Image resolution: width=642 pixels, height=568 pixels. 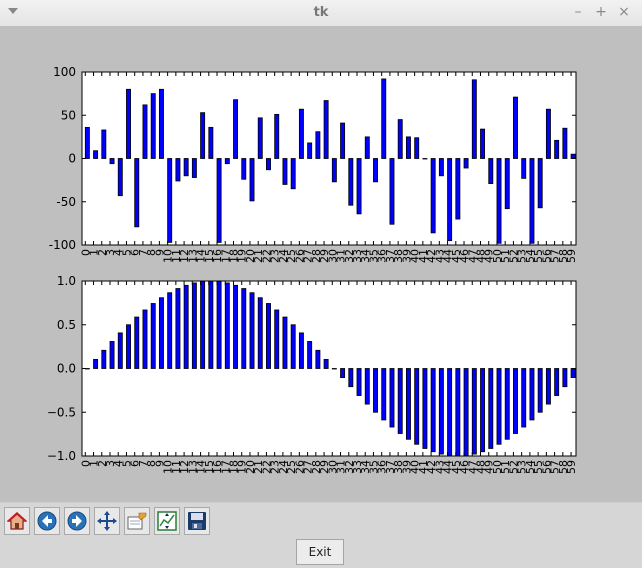 I want to click on y-tick-label: 0.0, so click(x=66, y=369).